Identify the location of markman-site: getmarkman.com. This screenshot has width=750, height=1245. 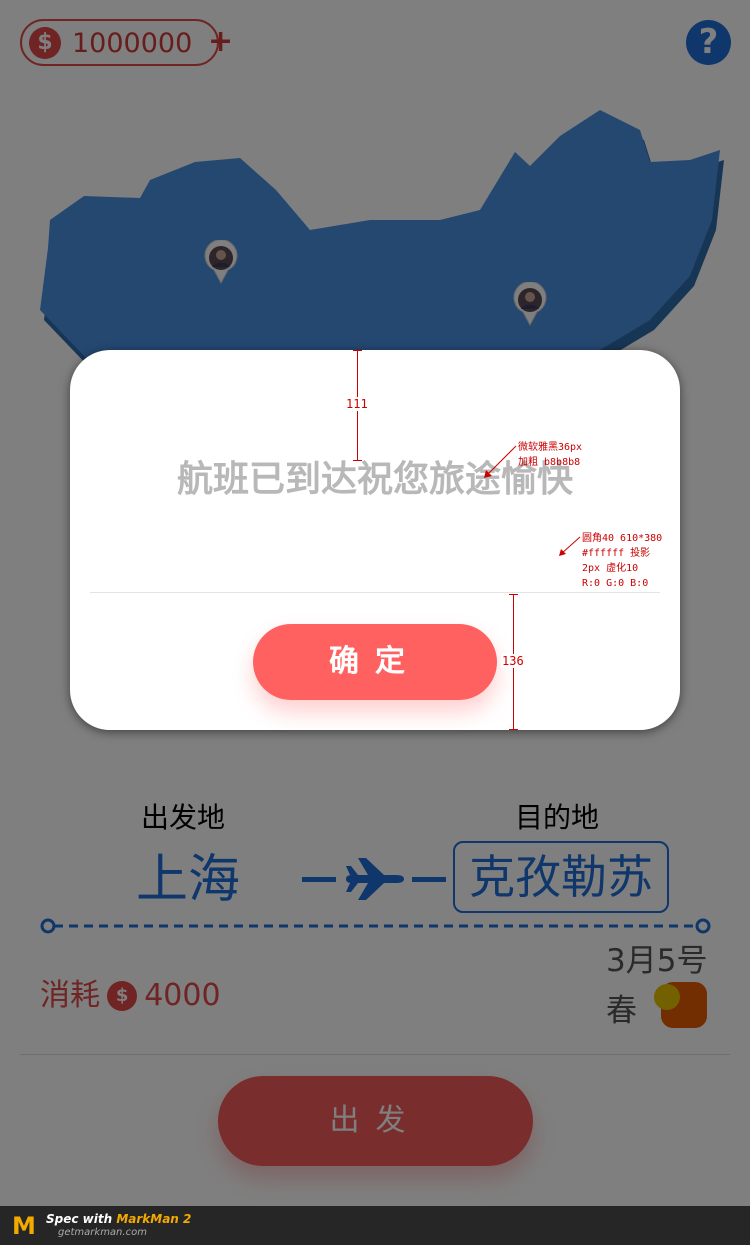
(102, 1232).